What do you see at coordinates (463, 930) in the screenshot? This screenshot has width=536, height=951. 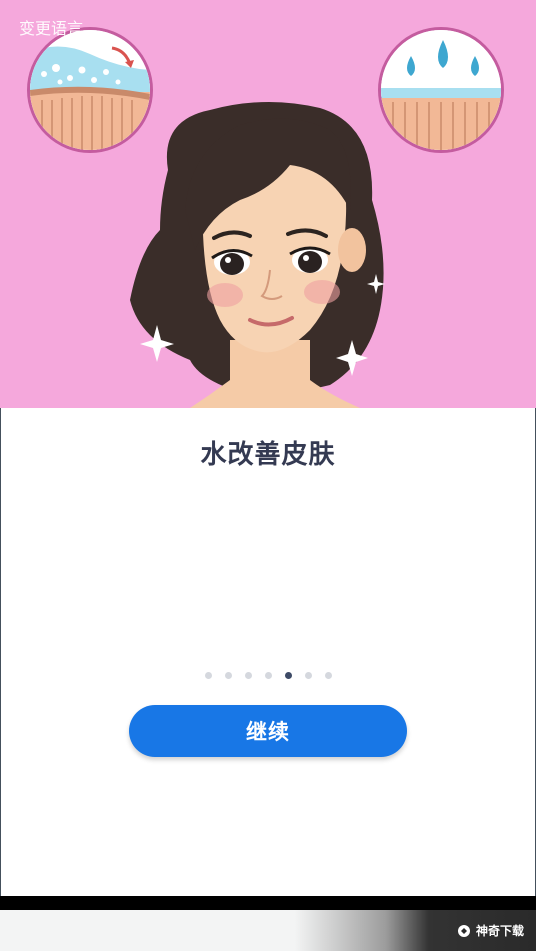 I see `watermark-logo-icon` at bounding box center [463, 930].